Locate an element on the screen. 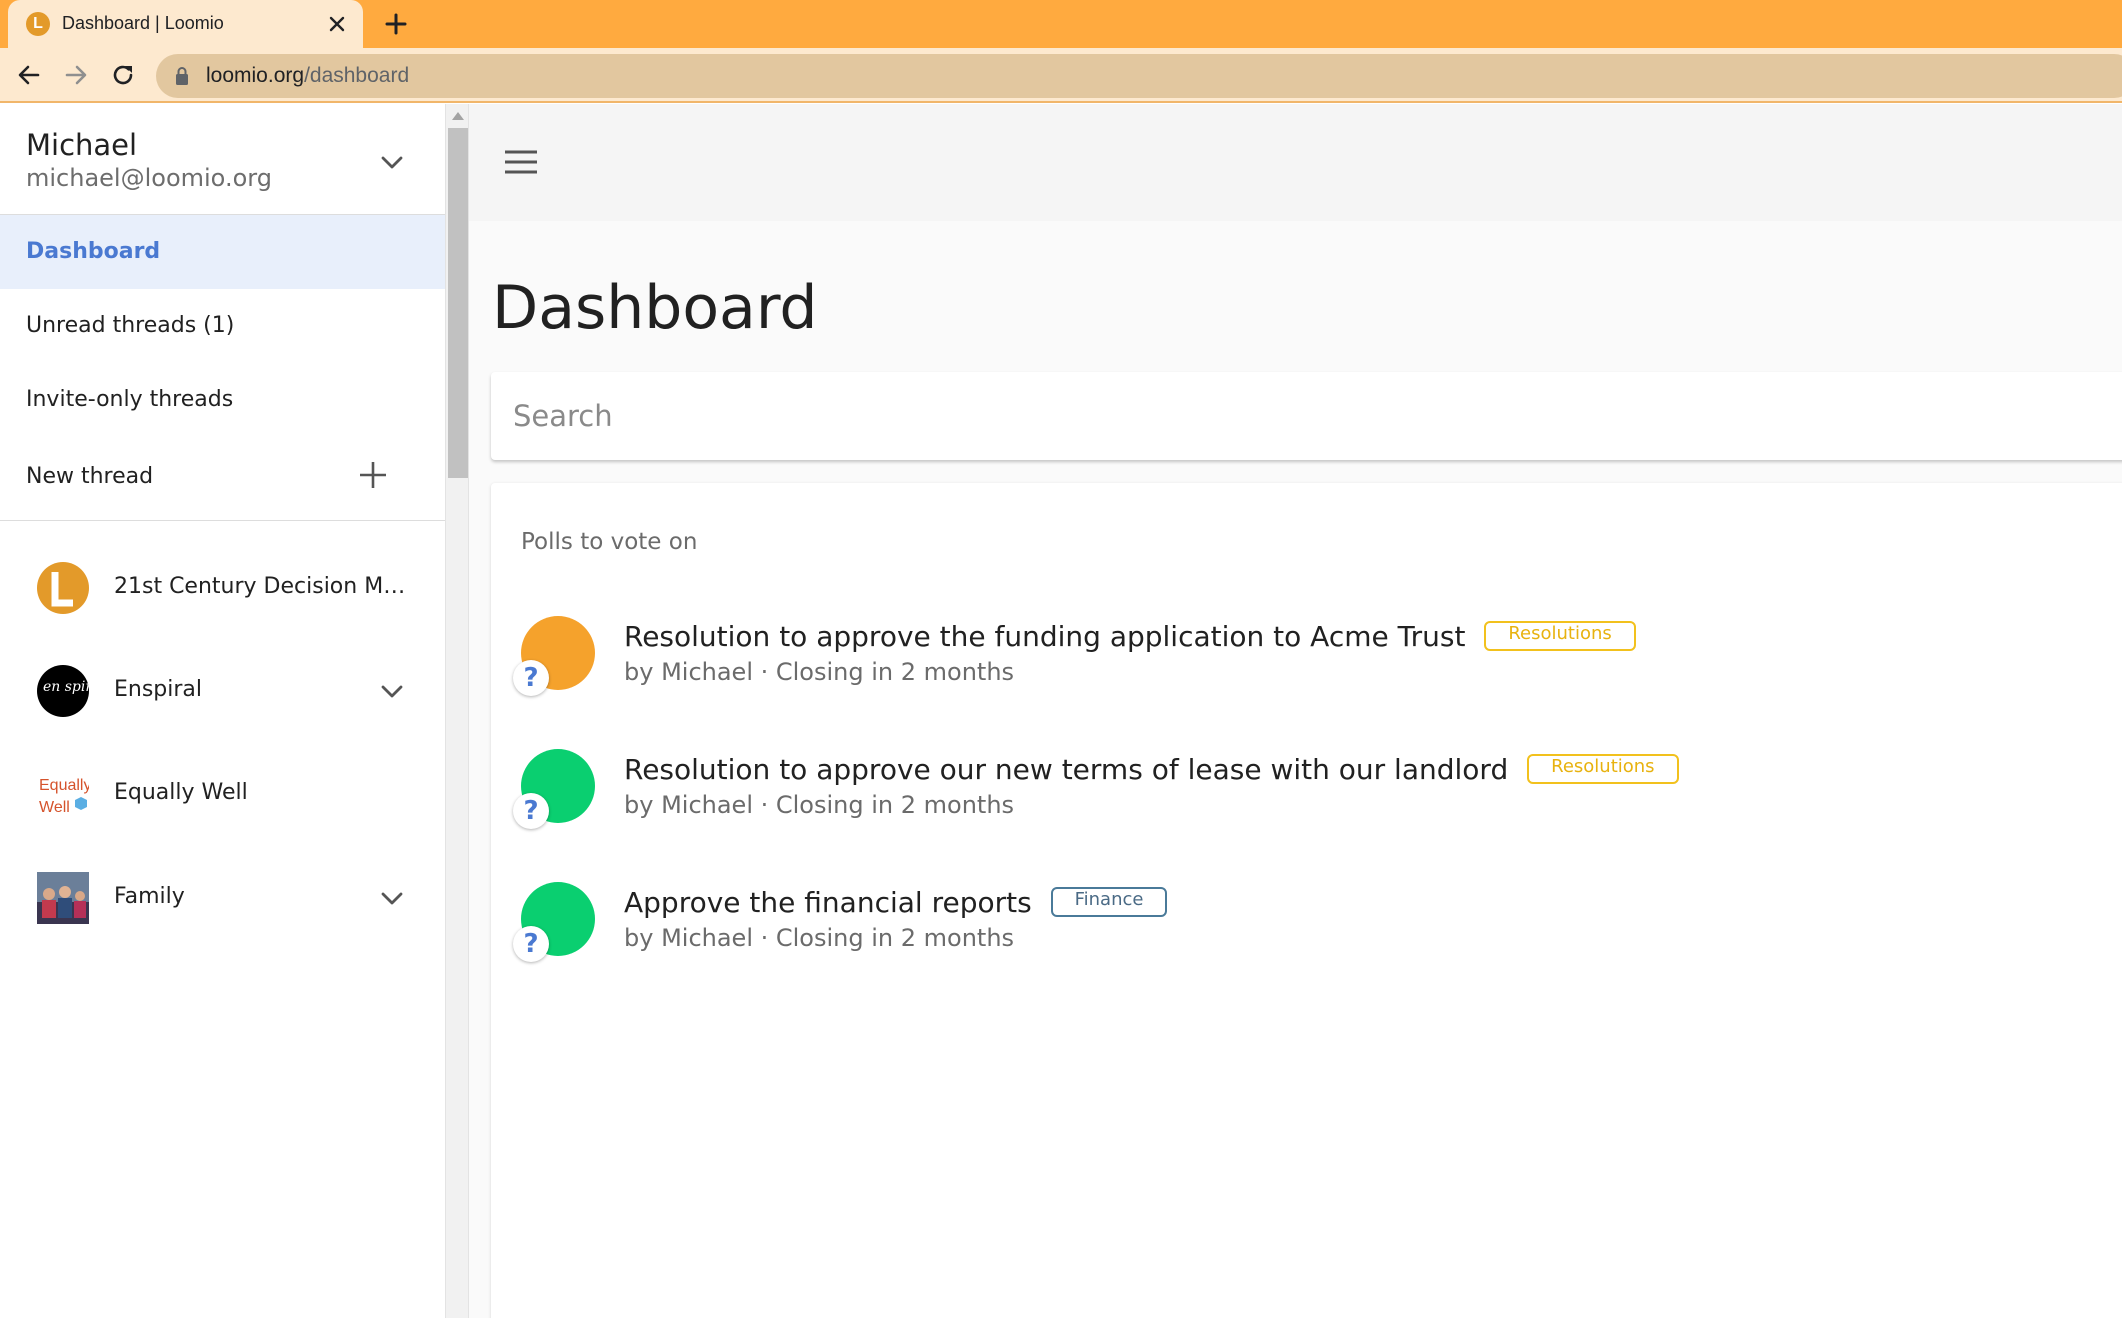 Image resolution: width=2122 pixels, height=1318 pixels. new-tab-plus-icon is located at coordinates (396, 24).